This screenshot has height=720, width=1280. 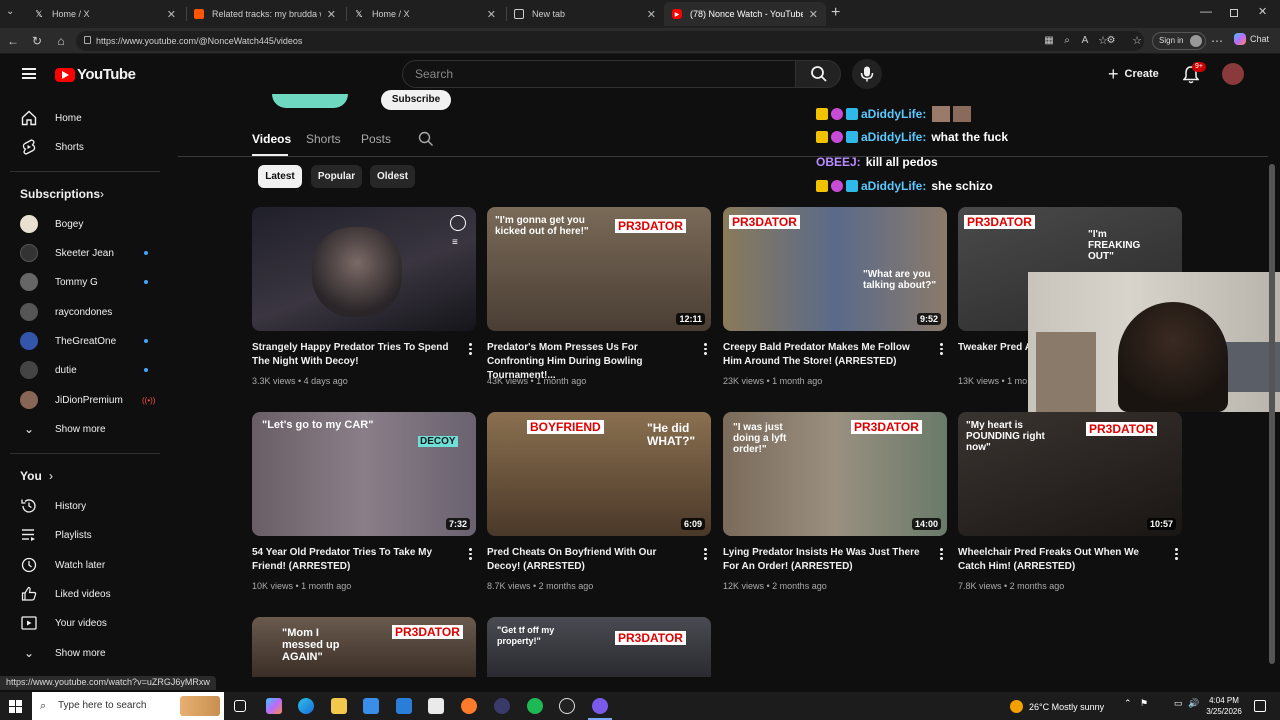 I want to click on browser-tab: Related tracks: my brudda w suck ✕, so click(x=265, y=14).